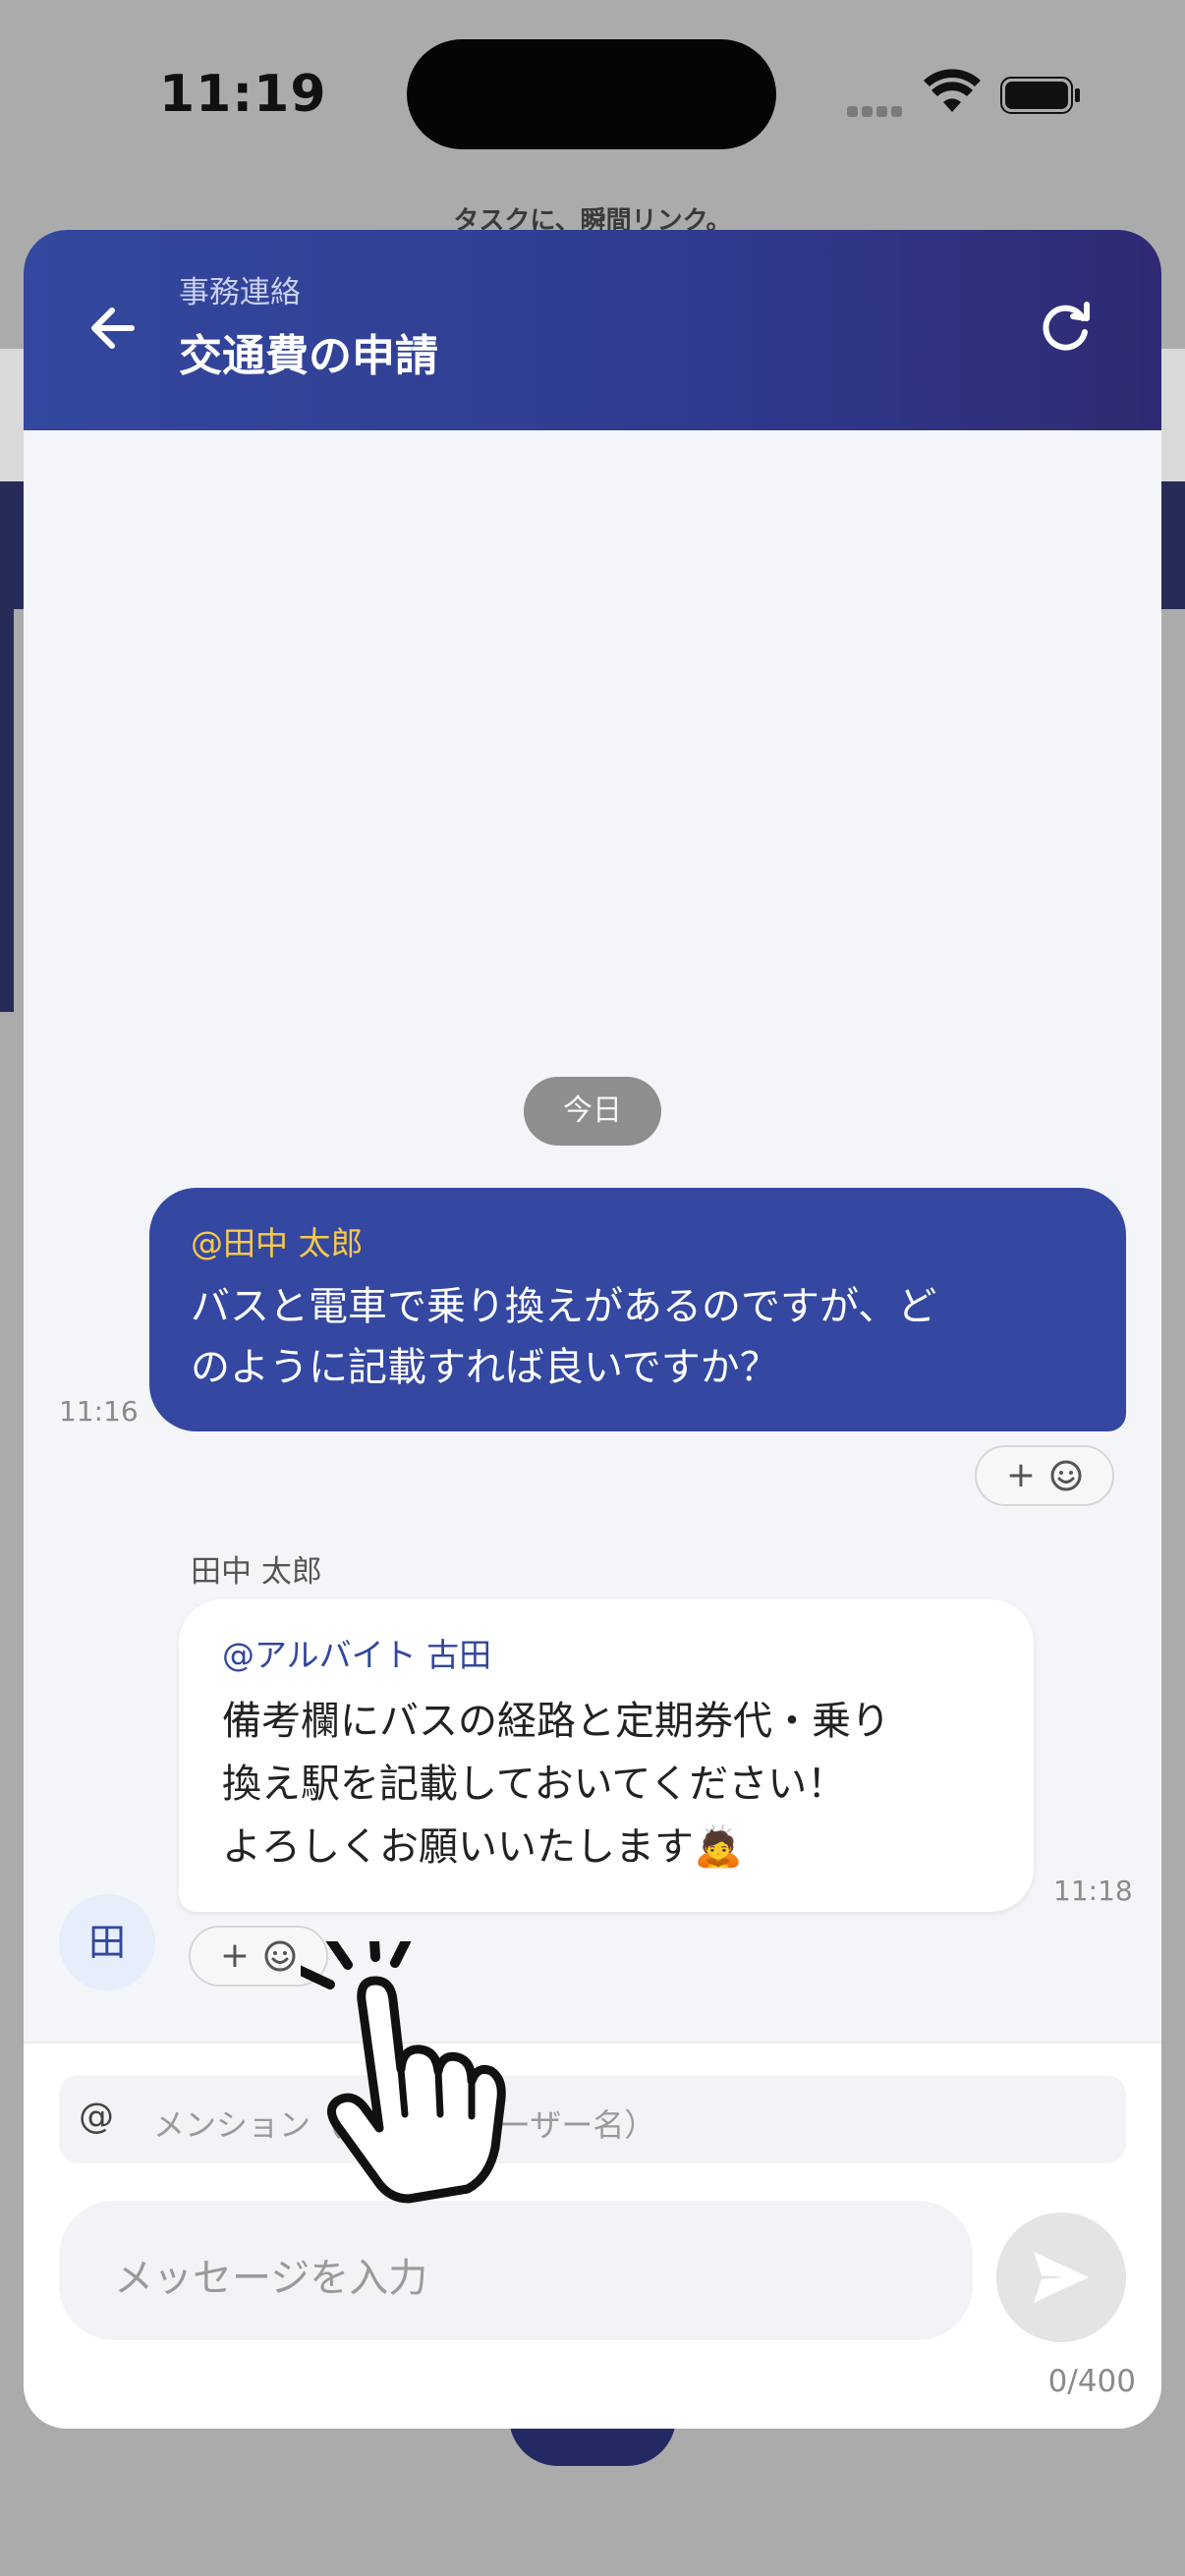 The width and height of the screenshot is (1185, 2576). I want to click on background-side, so click(7, 810).